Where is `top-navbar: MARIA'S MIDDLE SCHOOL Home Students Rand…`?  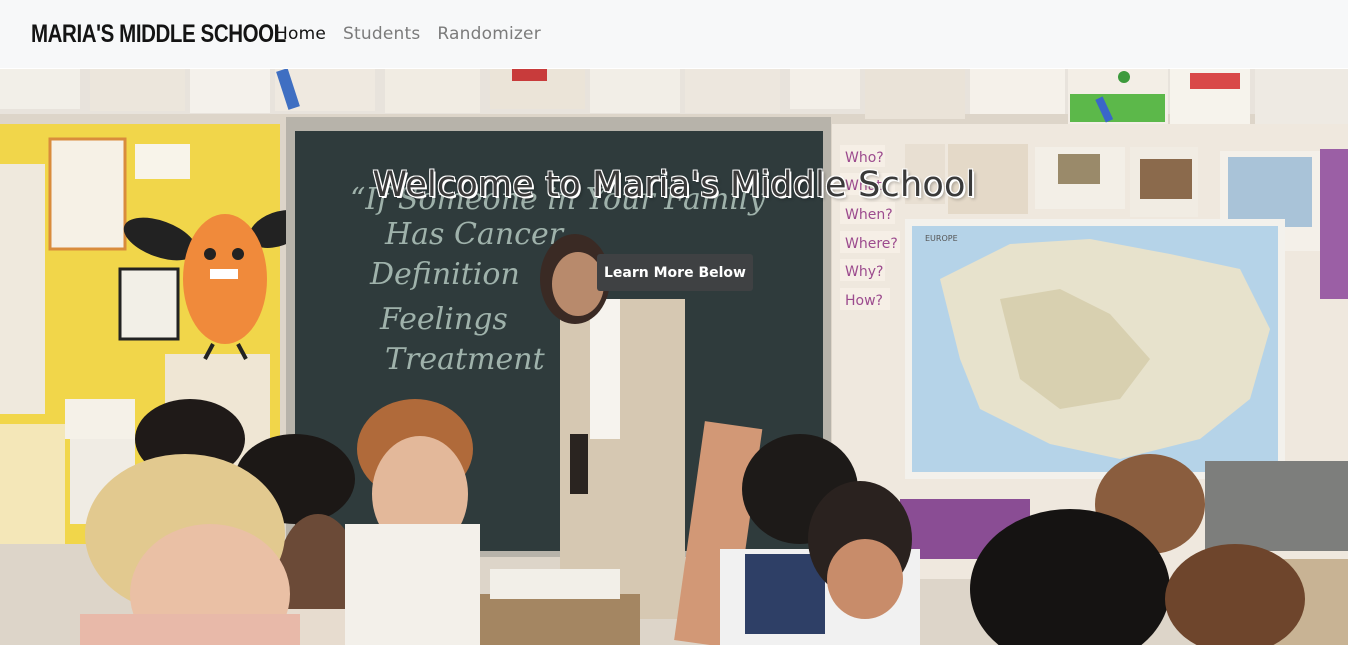 top-navbar: MARIA'S MIDDLE SCHOOL Home Students Rand… is located at coordinates (674, 34).